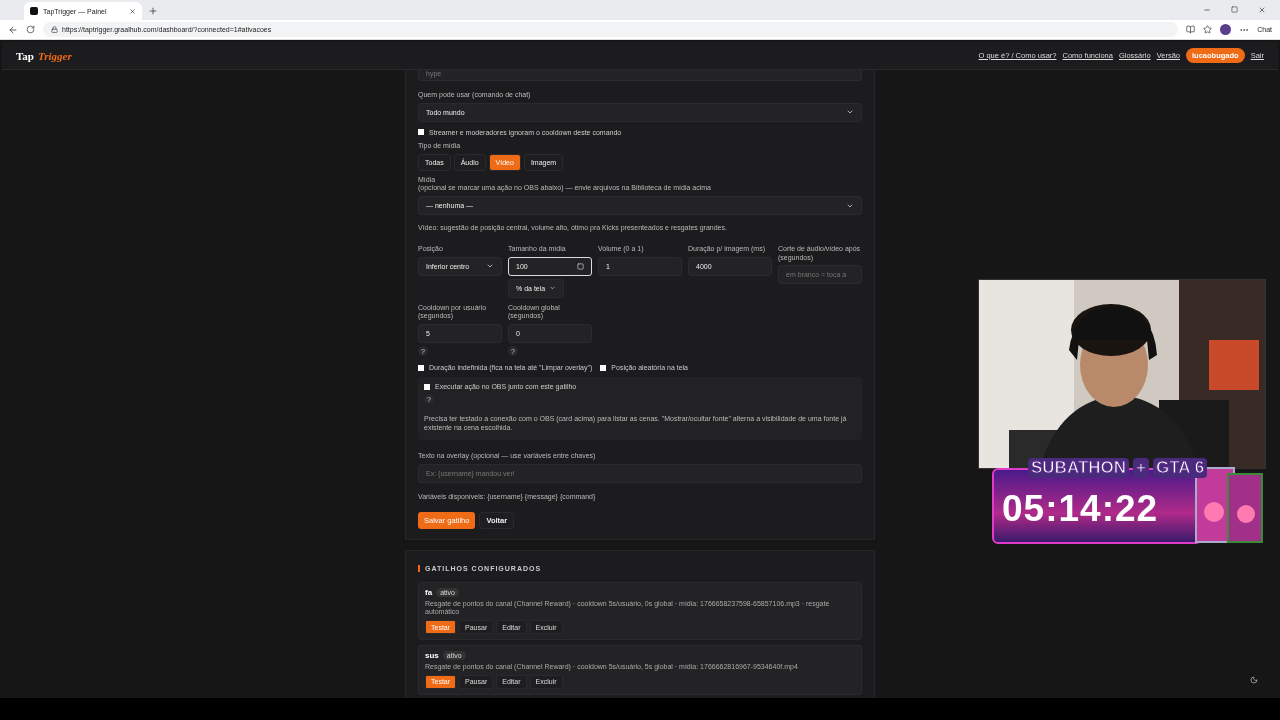 The height and width of the screenshot is (720, 1280). I want to click on profile-avatar, so click(1226, 29).